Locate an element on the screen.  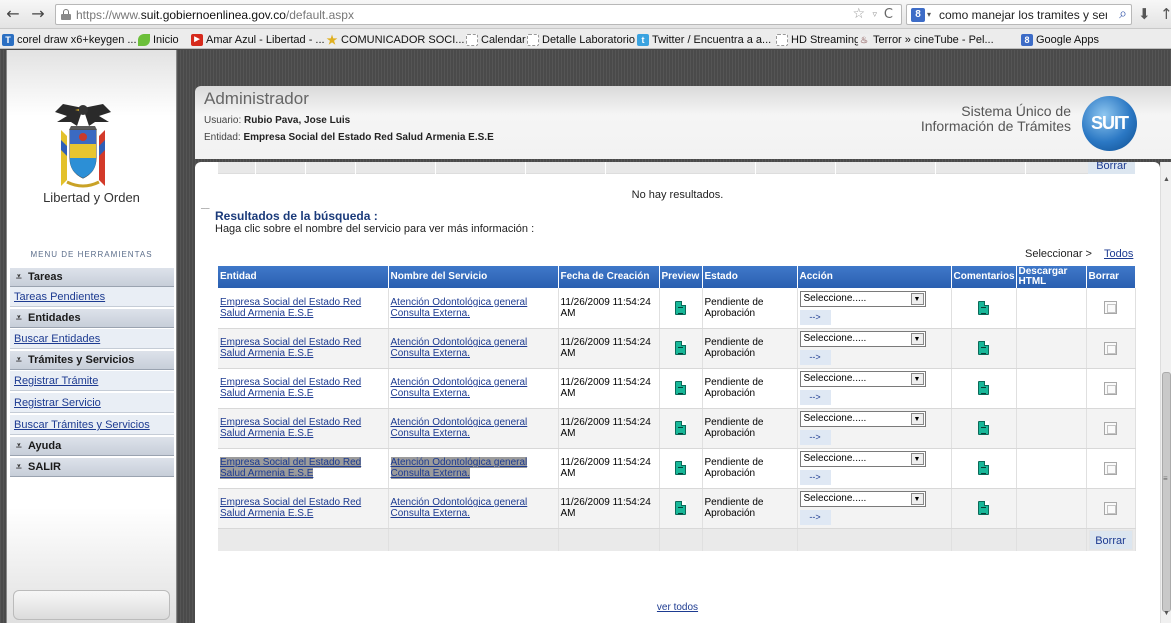
menu-item-buscar-tramites: Buscar Trámites y Servicios is located at coordinates (92, 425).